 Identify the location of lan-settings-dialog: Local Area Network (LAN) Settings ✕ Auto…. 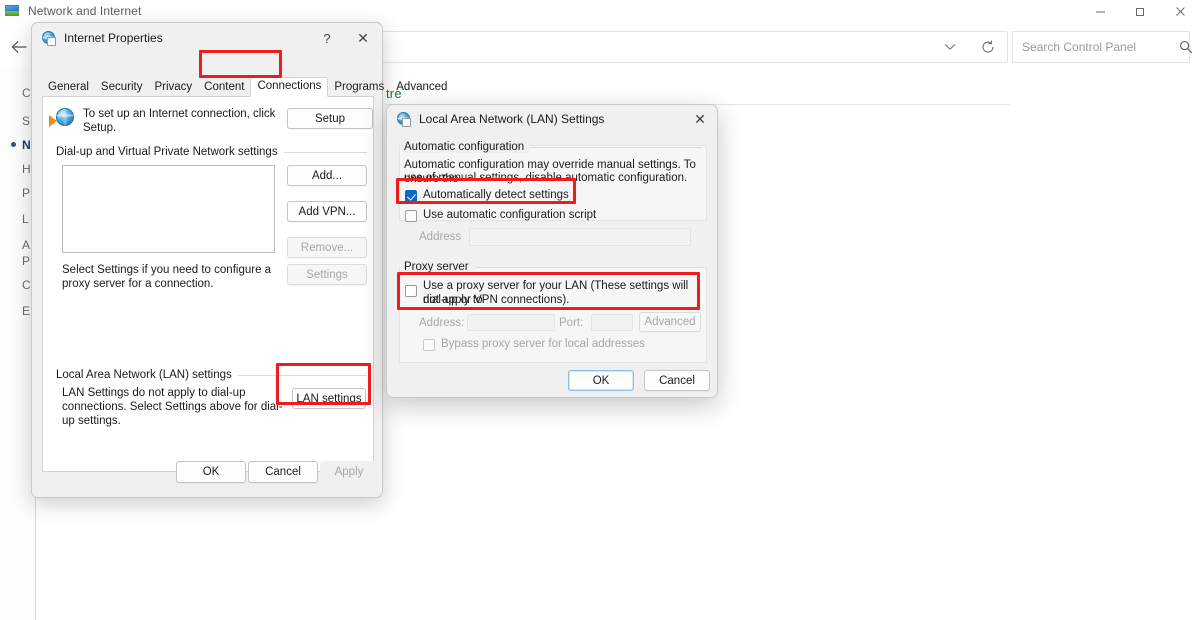
(552, 251).